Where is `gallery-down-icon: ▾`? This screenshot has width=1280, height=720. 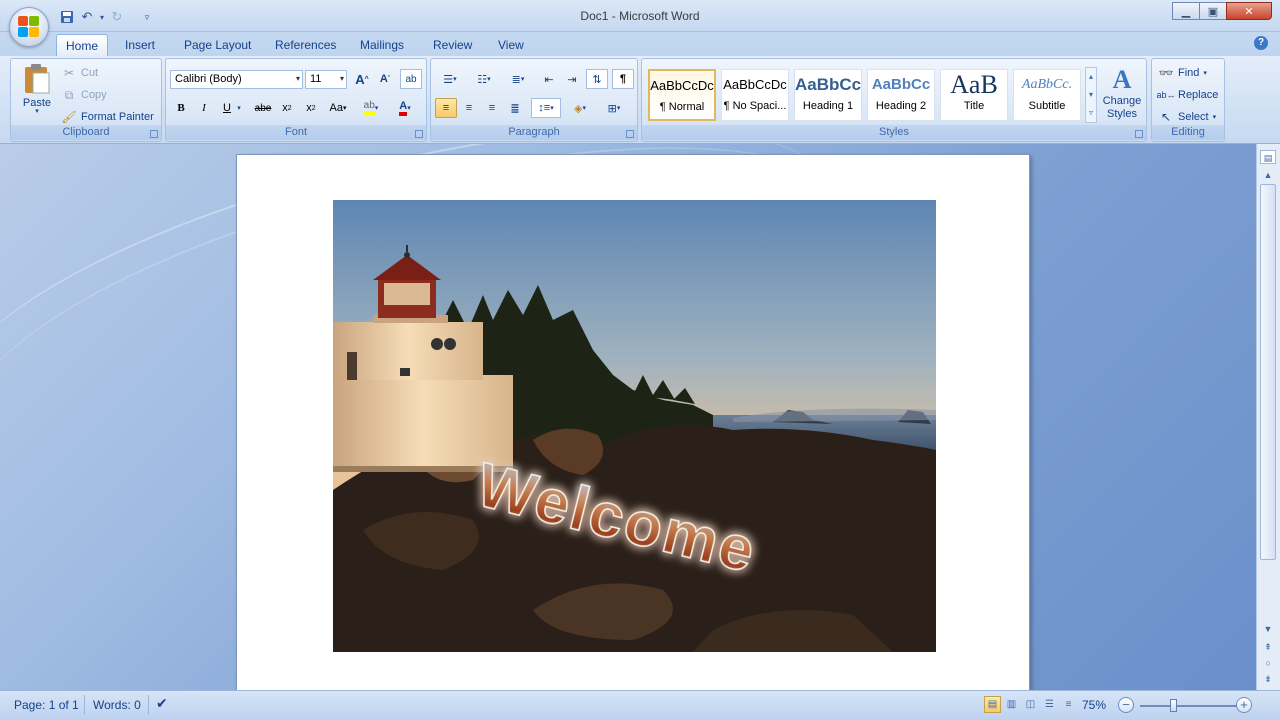
gallery-down-icon: ▾ is located at coordinates (1091, 95).